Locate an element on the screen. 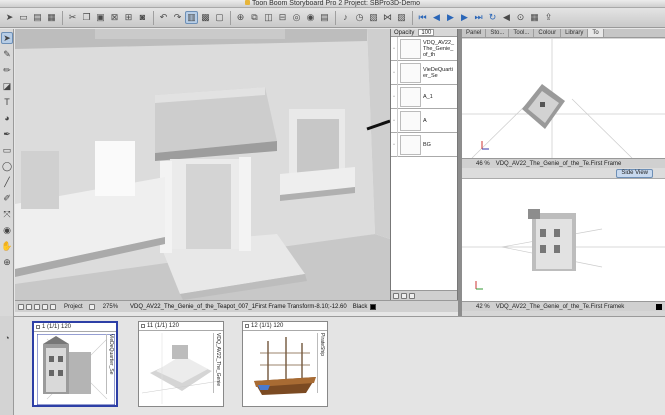  next-frame-icon: ▶ is located at coordinates (464, 17).